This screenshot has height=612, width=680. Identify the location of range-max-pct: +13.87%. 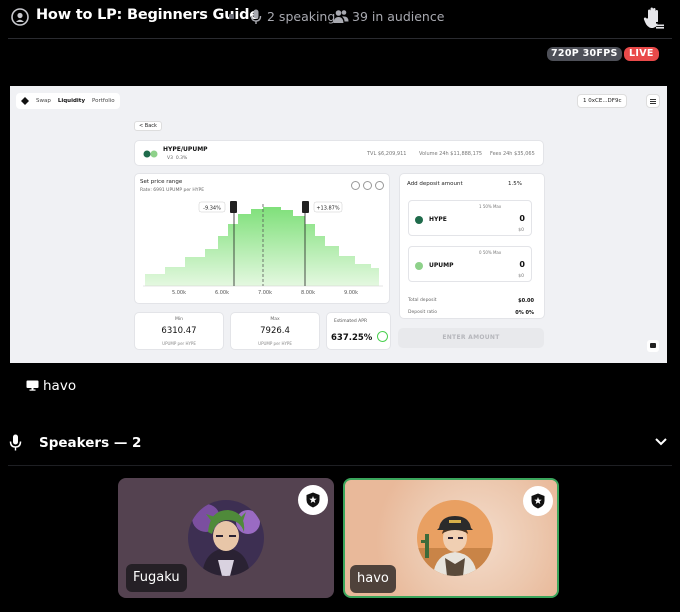
(328, 209).